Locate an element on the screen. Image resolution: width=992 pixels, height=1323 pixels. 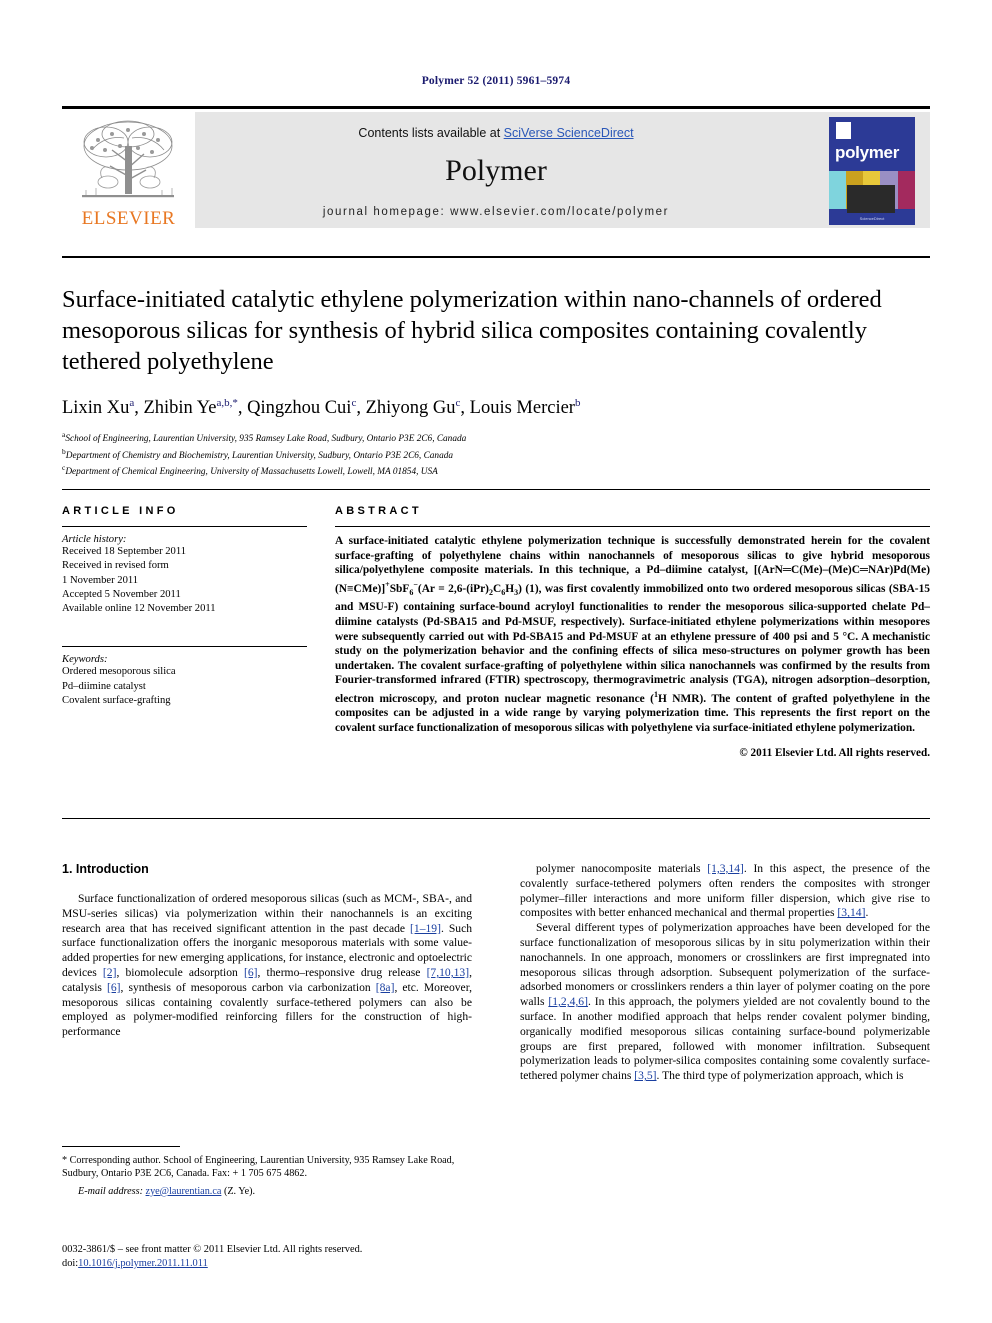
doi-line: doi:10.1016/j.polymer.2011.11.011 is located at coordinates (312, 1264).